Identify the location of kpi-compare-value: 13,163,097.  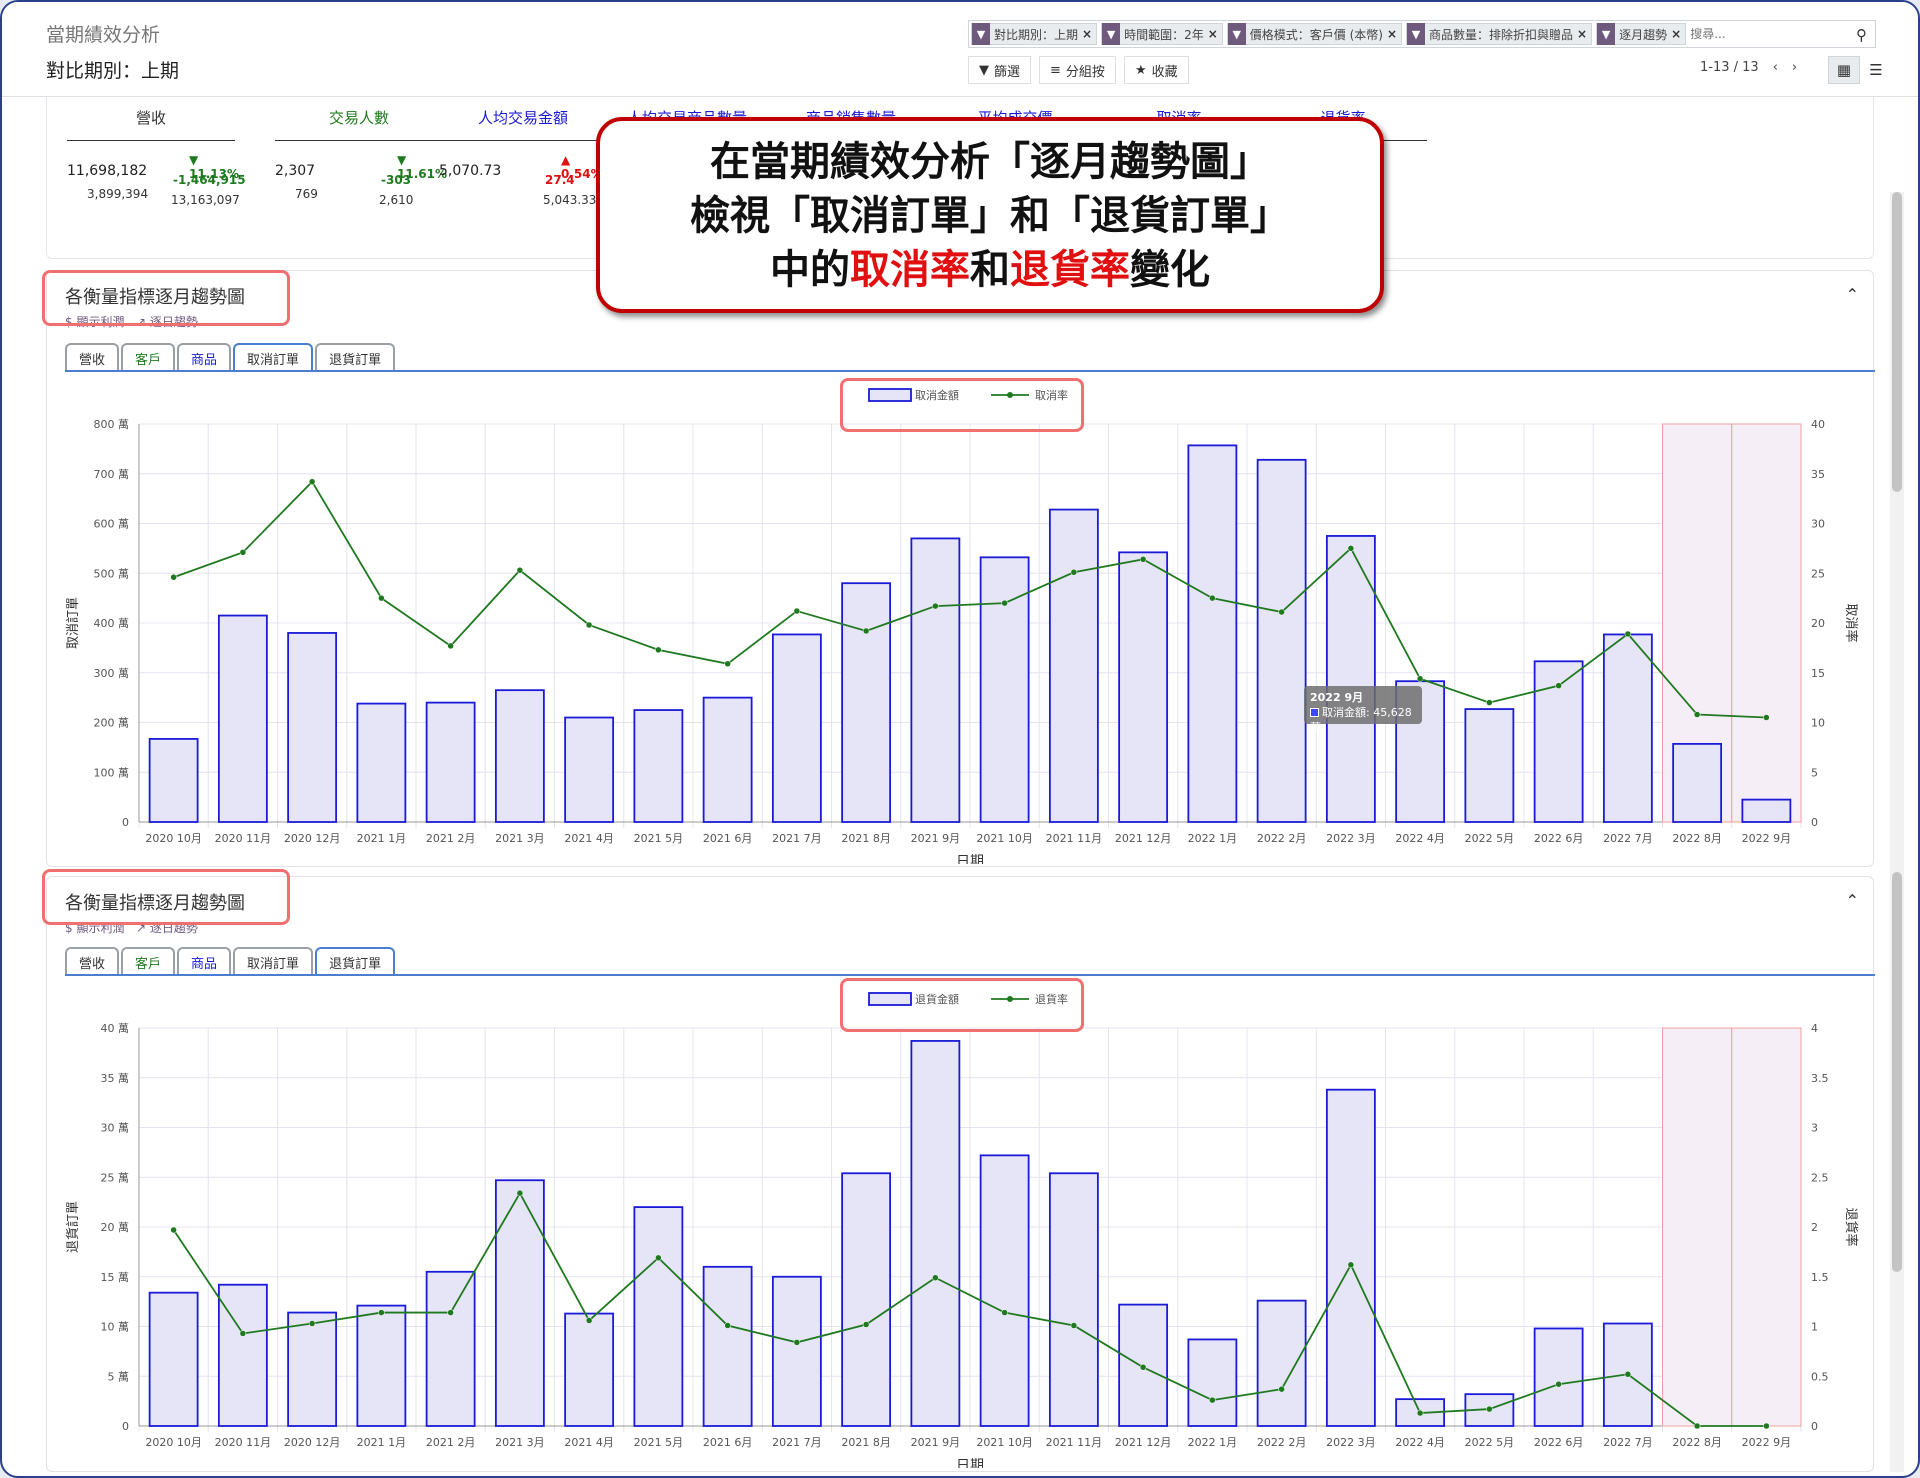
(205, 200).